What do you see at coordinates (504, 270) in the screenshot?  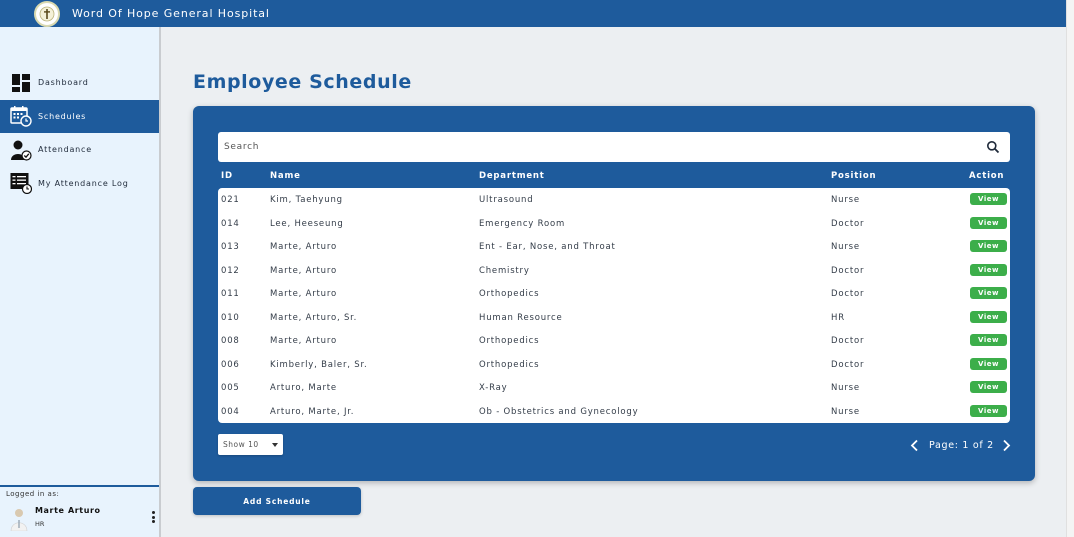 I see `cell-department: Chemistry` at bounding box center [504, 270].